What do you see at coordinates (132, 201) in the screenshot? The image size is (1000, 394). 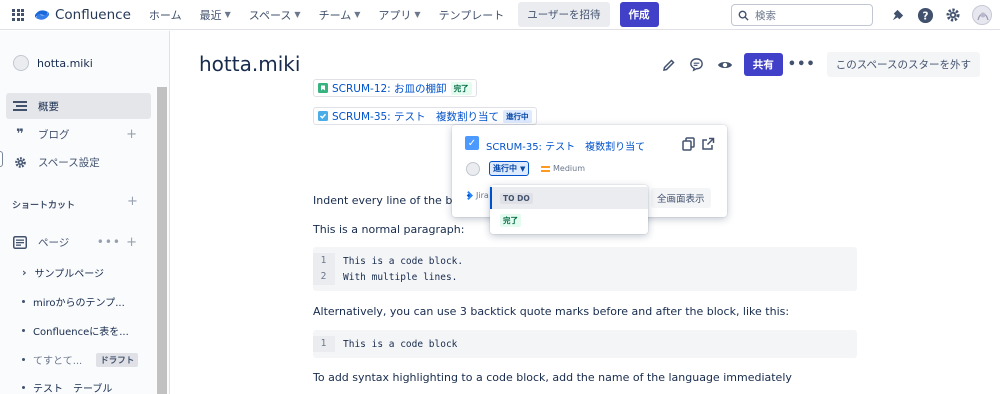 I see `add-shortcut-icon: +` at bounding box center [132, 201].